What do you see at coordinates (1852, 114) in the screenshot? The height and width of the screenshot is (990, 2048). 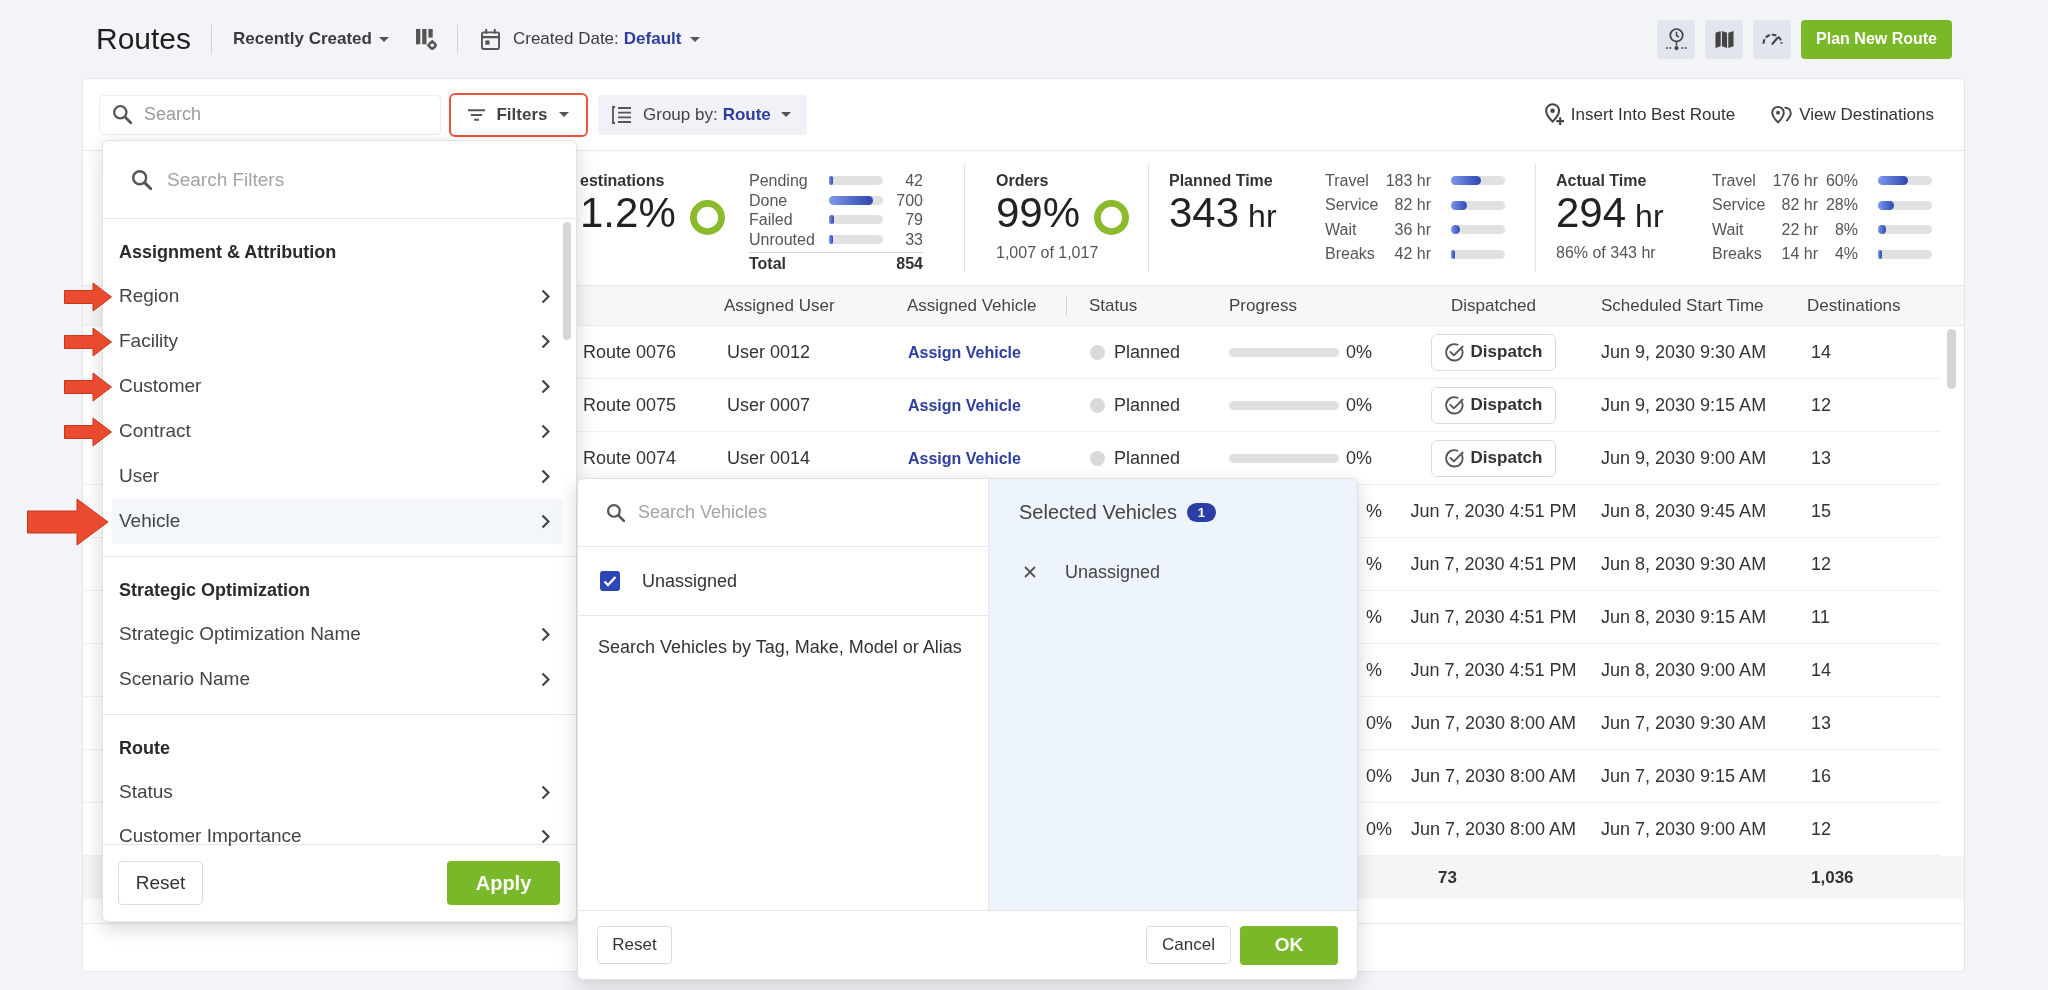 I see `view-destinations-button: View Destinations` at bounding box center [1852, 114].